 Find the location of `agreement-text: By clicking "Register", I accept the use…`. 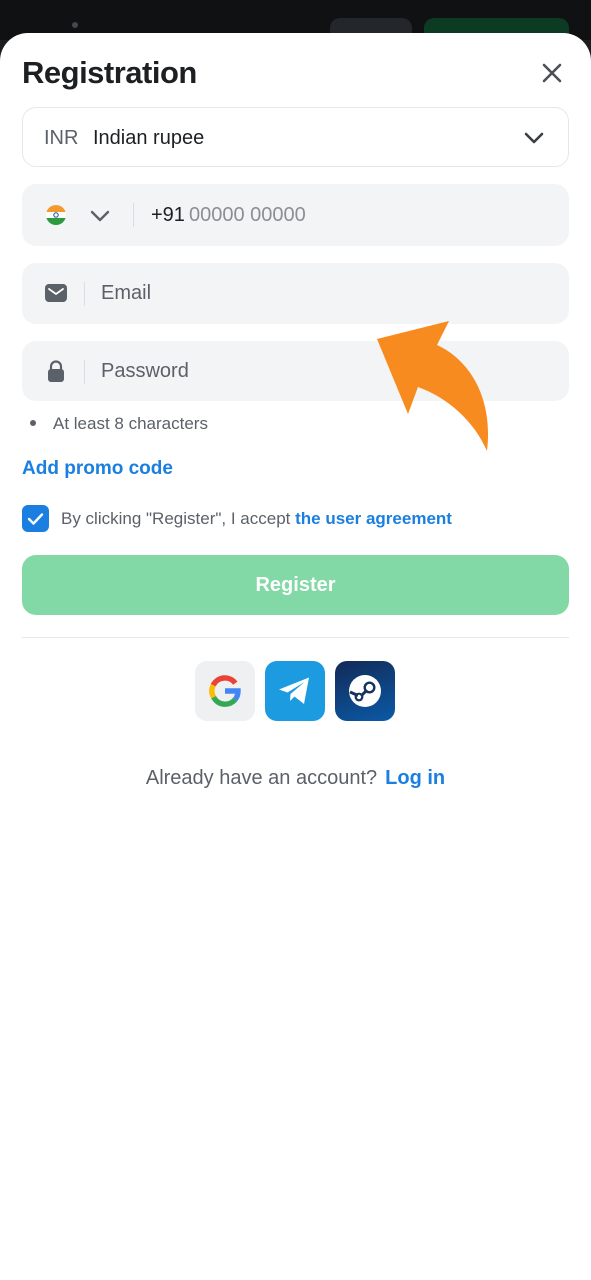

agreement-text: By clicking "Register", I accept the use… is located at coordinates (256, 519).